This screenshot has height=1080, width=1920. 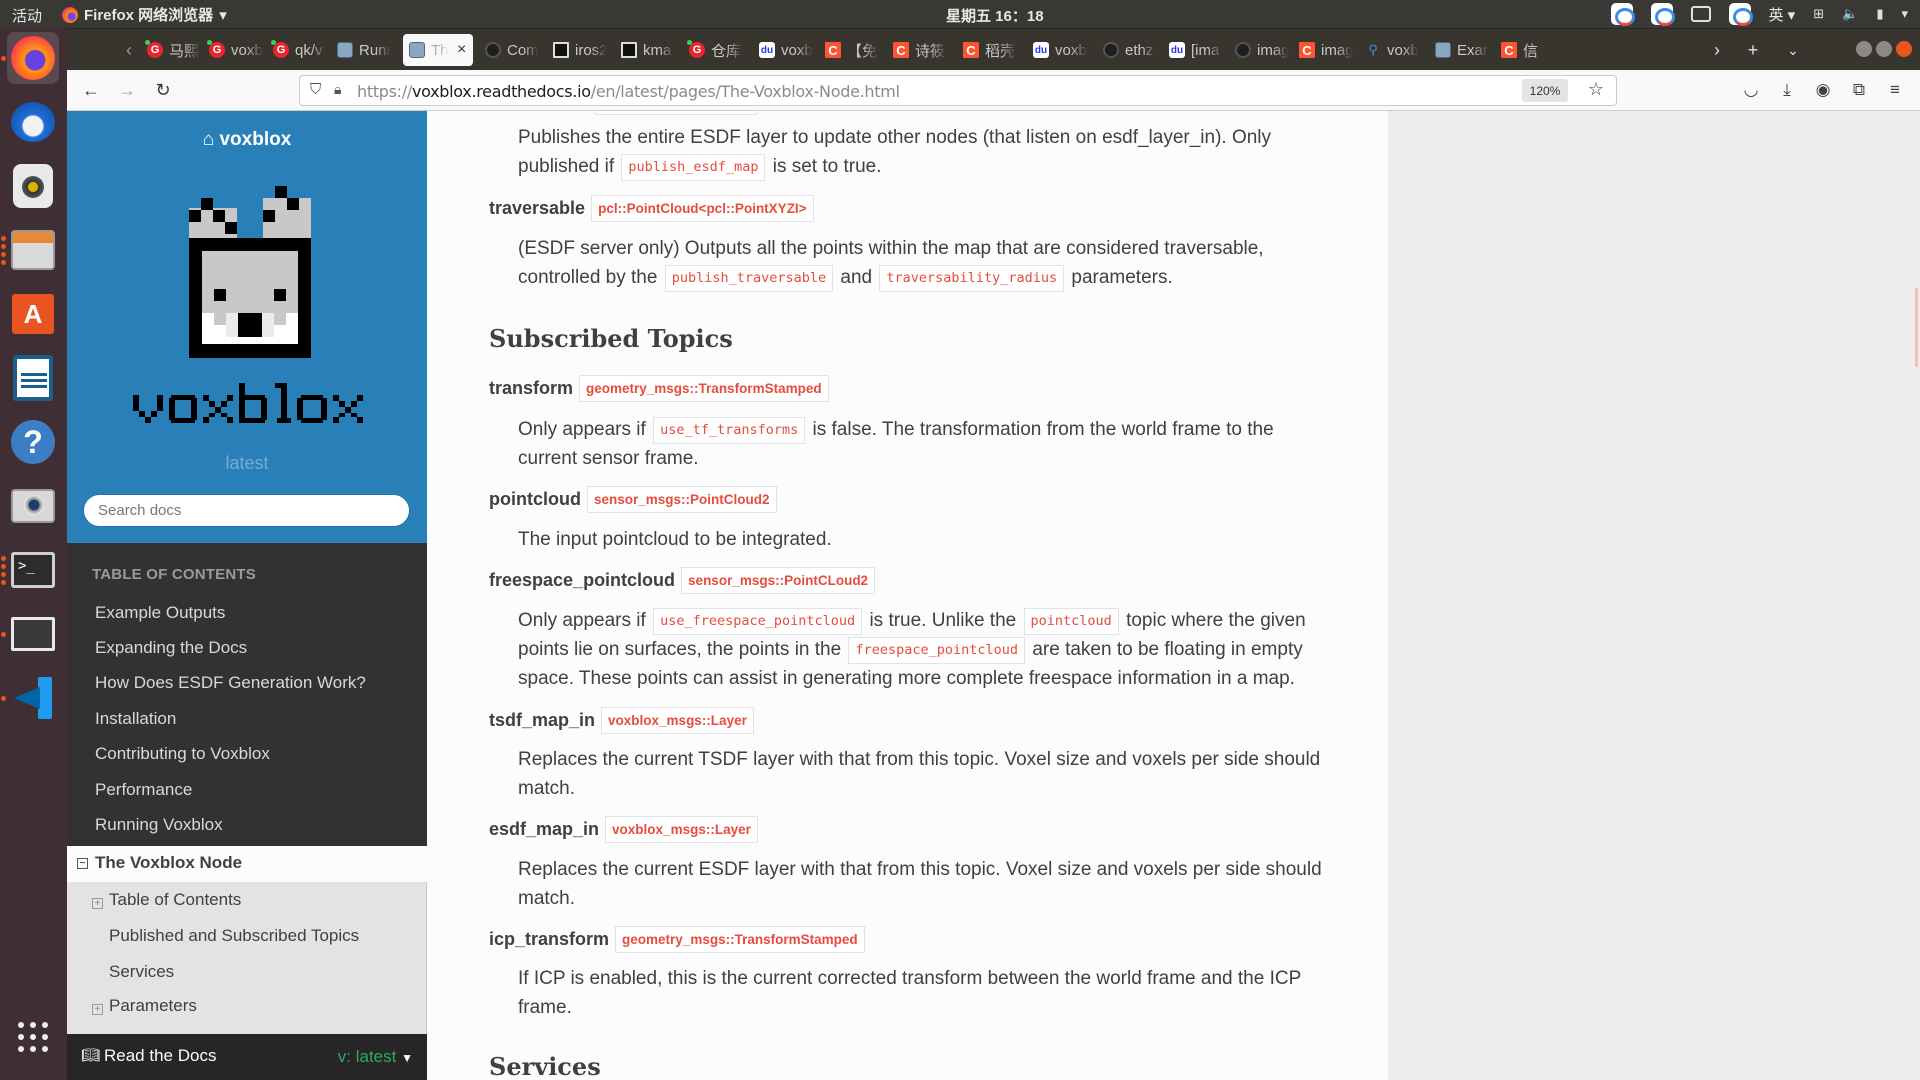 What do you see at coordinates (1904, 14) in the screenshot?
I see `system-menu-chevron-icon: ▾` at bounding box center [1904, 14].